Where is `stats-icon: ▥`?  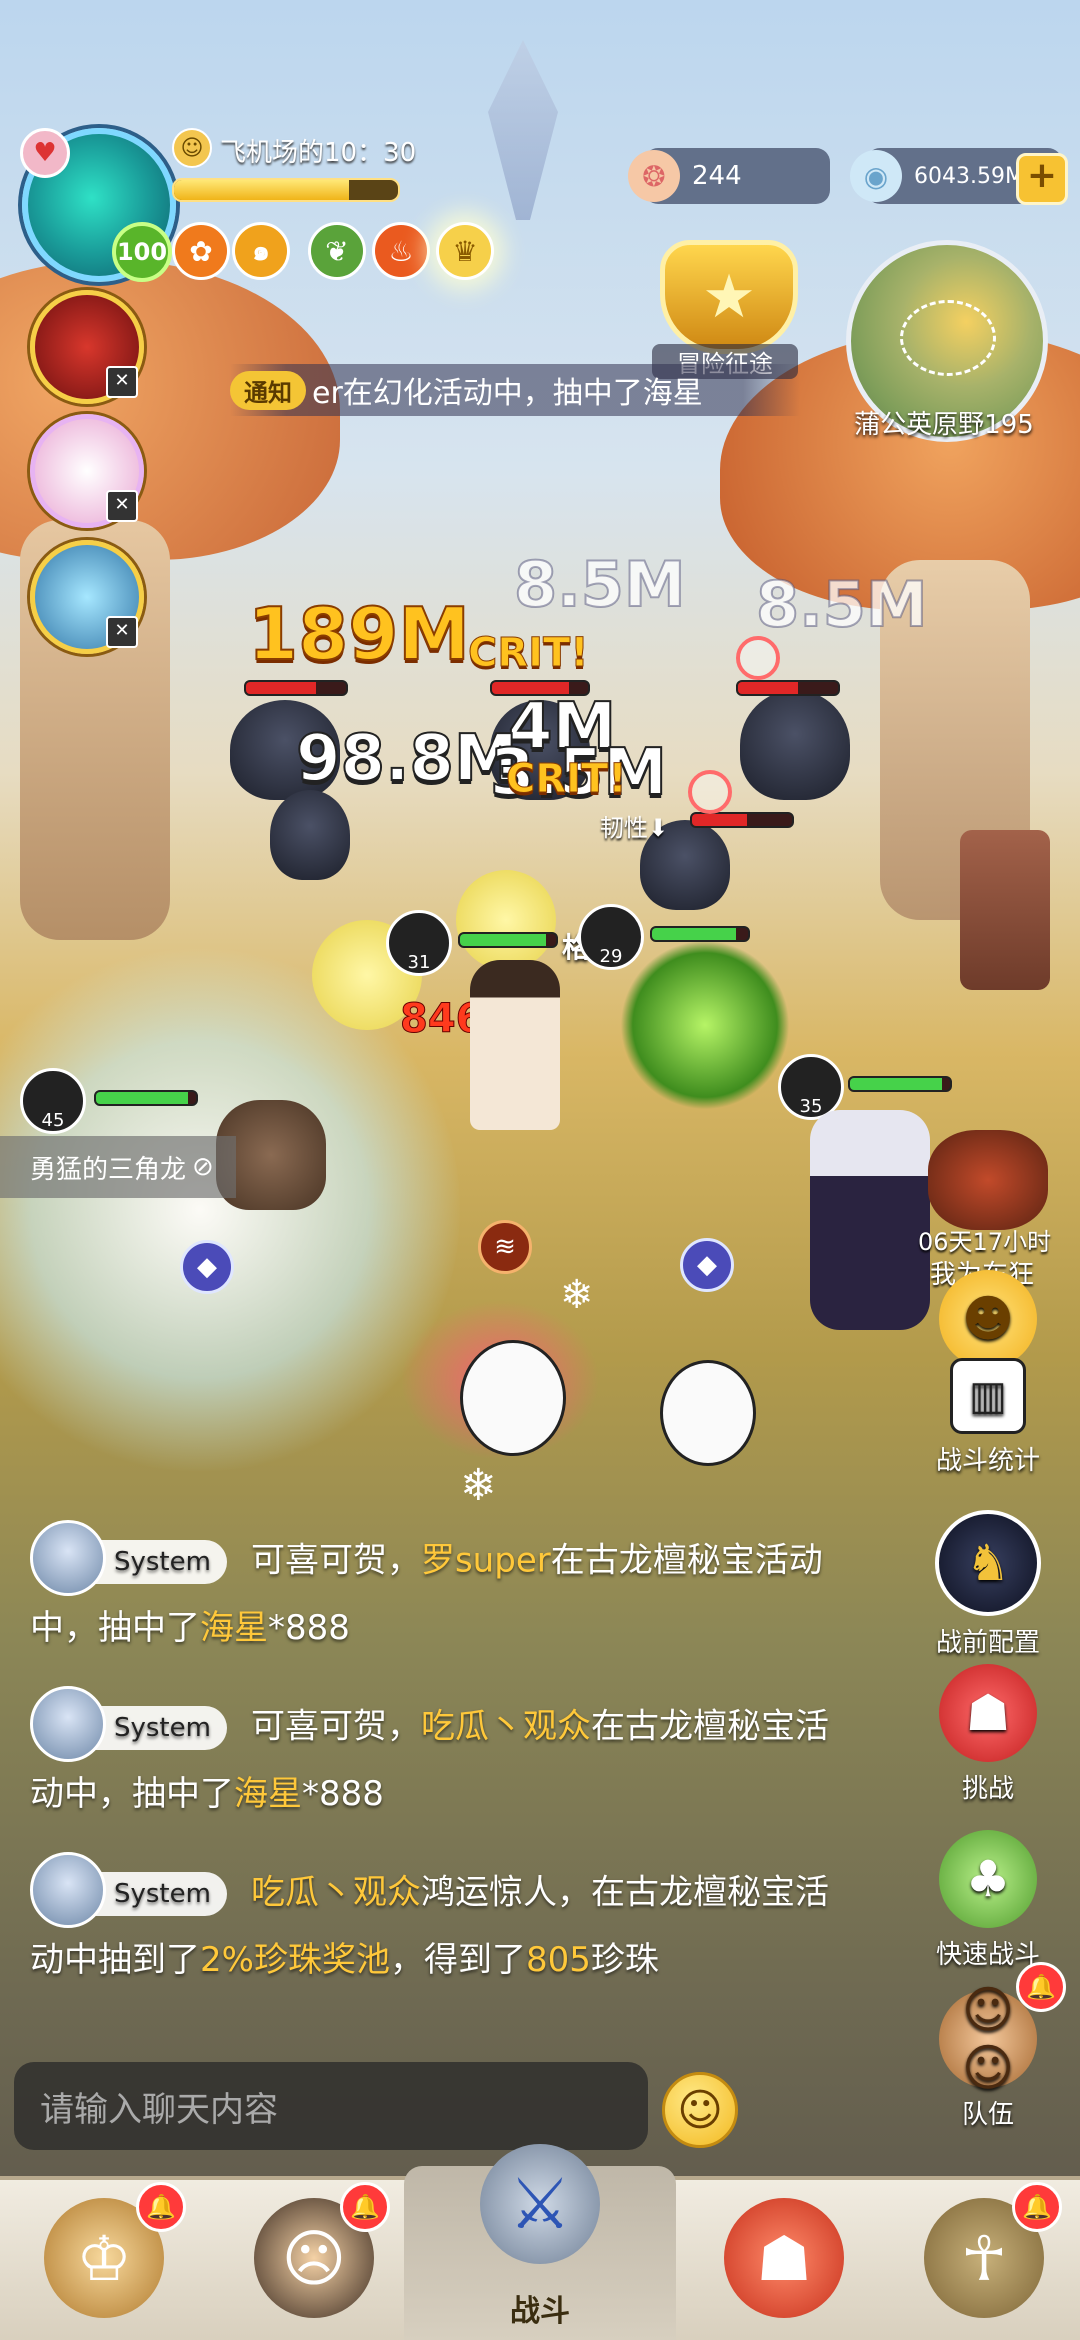
stats-icon: ▥ is located at coordinates (988, 1396).